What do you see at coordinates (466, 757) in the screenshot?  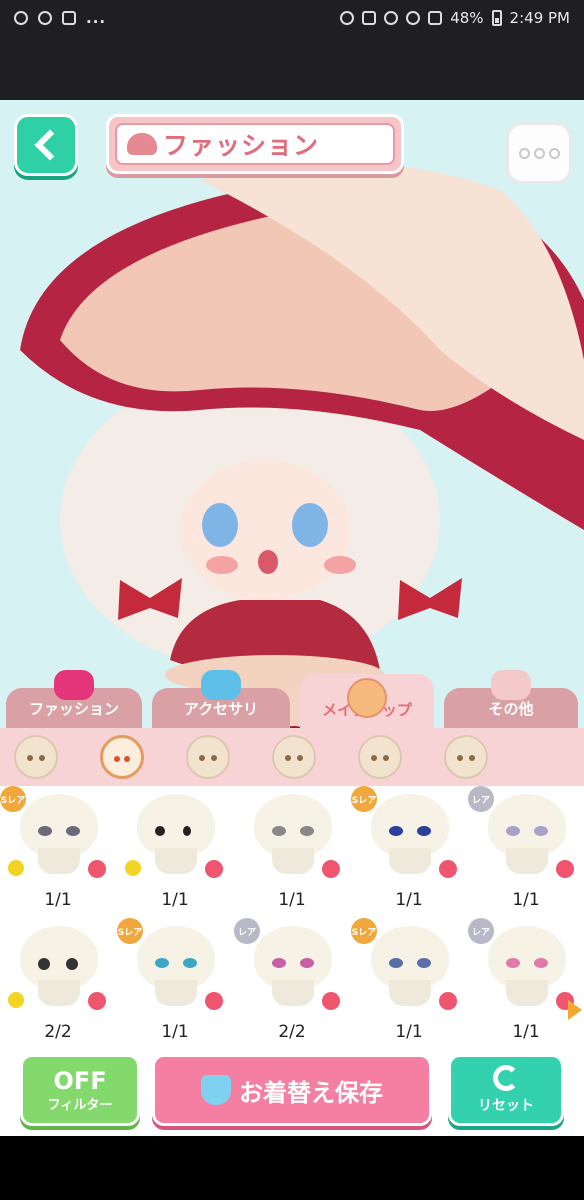 I see `subtab-effects` at bounding box center [466, 757].